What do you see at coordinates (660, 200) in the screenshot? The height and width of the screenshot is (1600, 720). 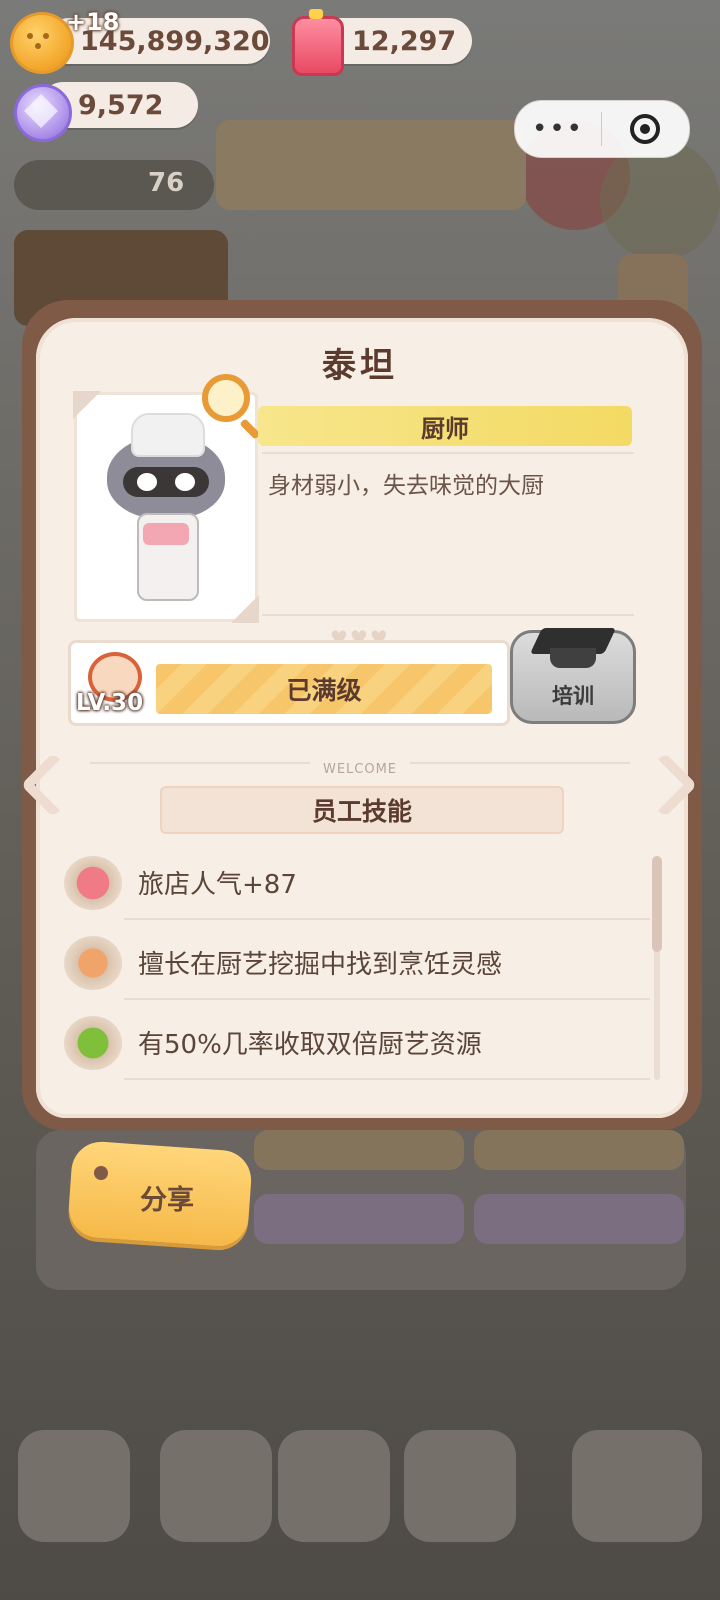 I see `bg-tree` at bounding box center [660, 200].